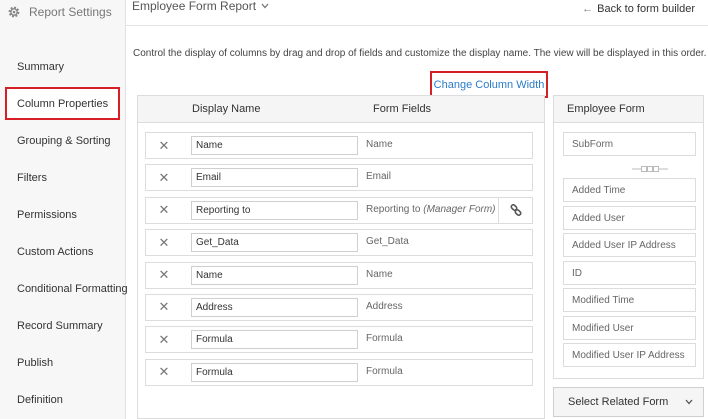 Image resolution: width=708 pixels, height=419 pixels. I want to click on field-label: Modified User IP Address, so click(628, 355).